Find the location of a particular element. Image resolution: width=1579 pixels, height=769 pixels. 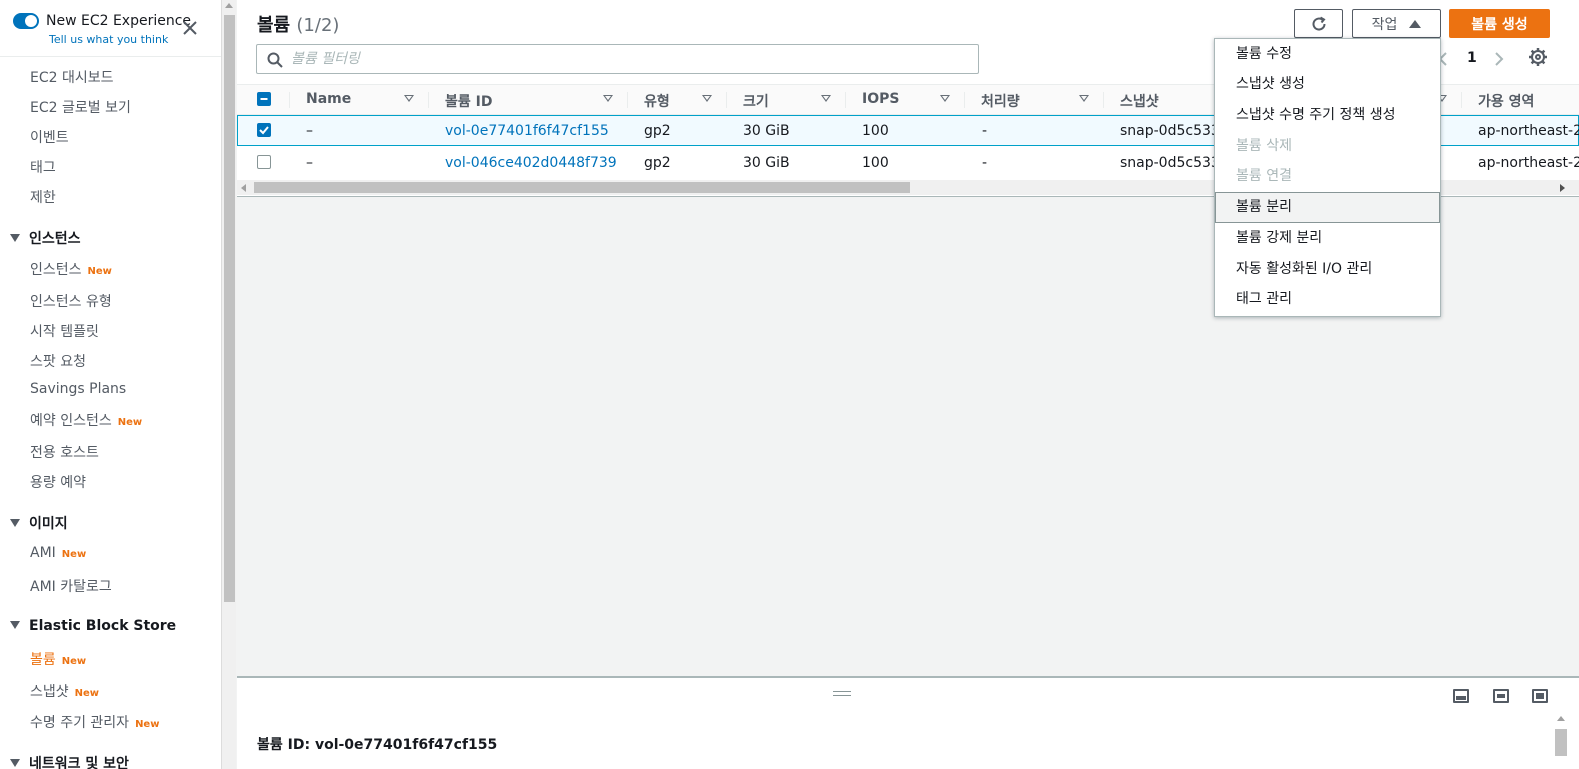

sidebar-section-images: 이미지 is located at coordinates (39, 523).